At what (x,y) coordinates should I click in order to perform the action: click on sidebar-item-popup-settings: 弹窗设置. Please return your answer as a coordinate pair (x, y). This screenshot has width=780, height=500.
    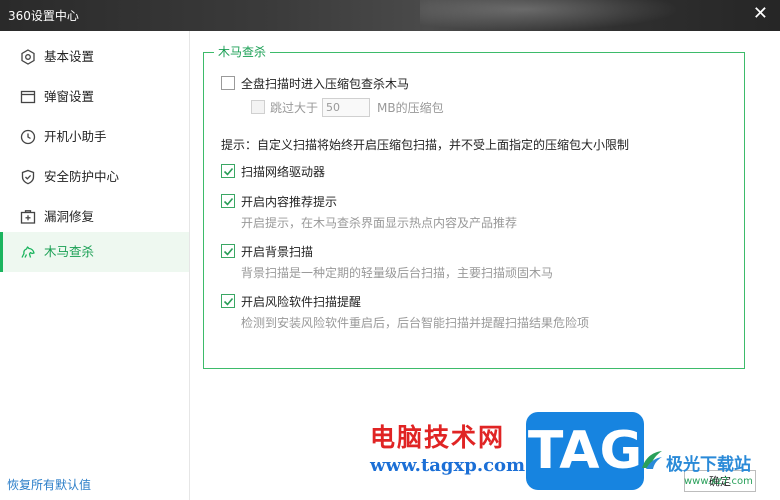
    Looking at the image, I should click on (94, 97).